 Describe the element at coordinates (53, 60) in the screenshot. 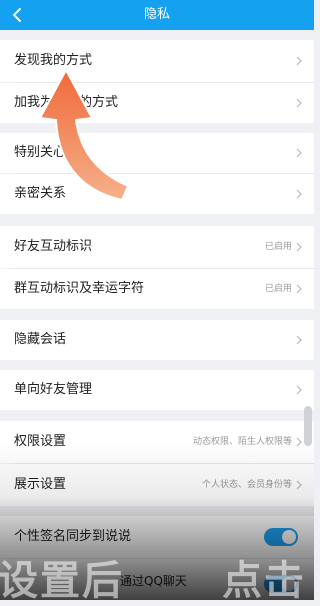

I see `row-label: 发现我的方式` at that location.